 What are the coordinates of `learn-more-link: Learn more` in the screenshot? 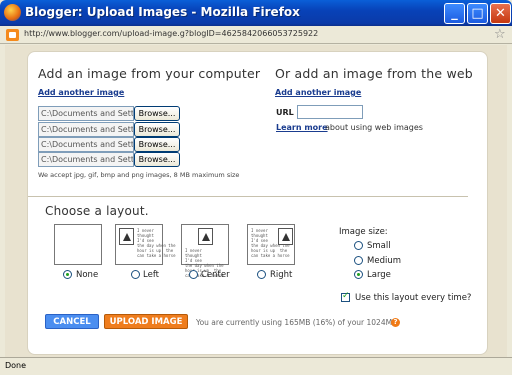 It's located at (302, 127).